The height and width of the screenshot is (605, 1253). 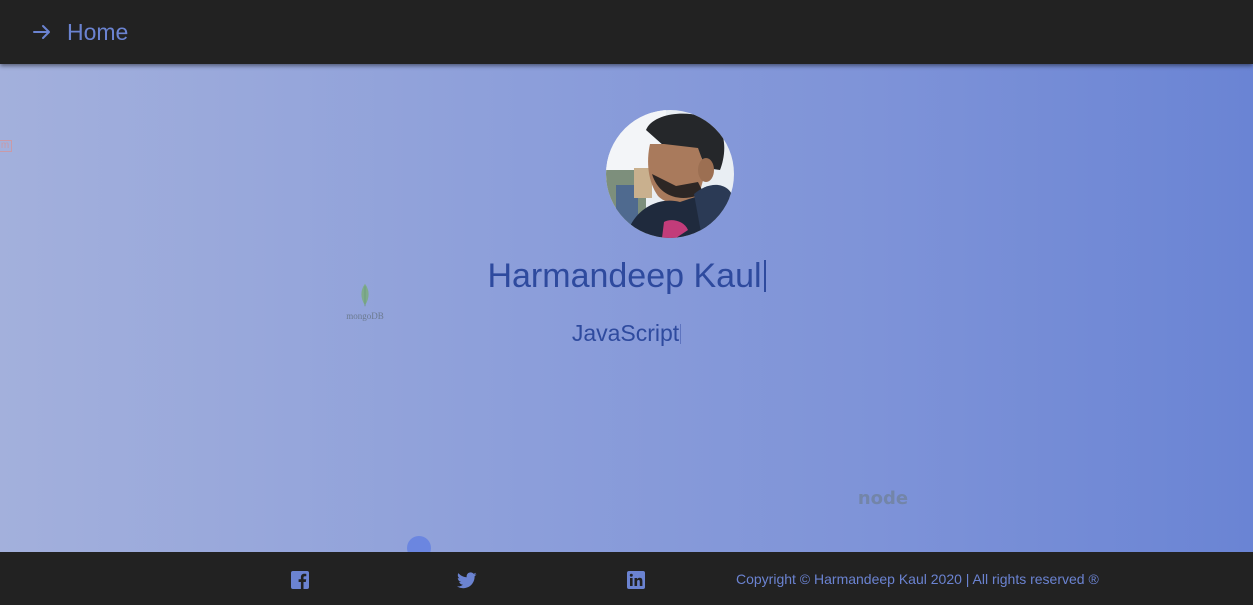 I want to click on profile-skill-text: JavaScript, so click(x=625, y=333).